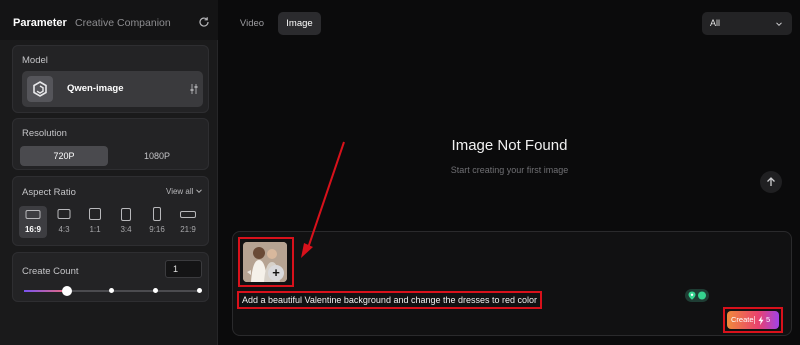  I want to click on slider-handle, so click(67, 291).